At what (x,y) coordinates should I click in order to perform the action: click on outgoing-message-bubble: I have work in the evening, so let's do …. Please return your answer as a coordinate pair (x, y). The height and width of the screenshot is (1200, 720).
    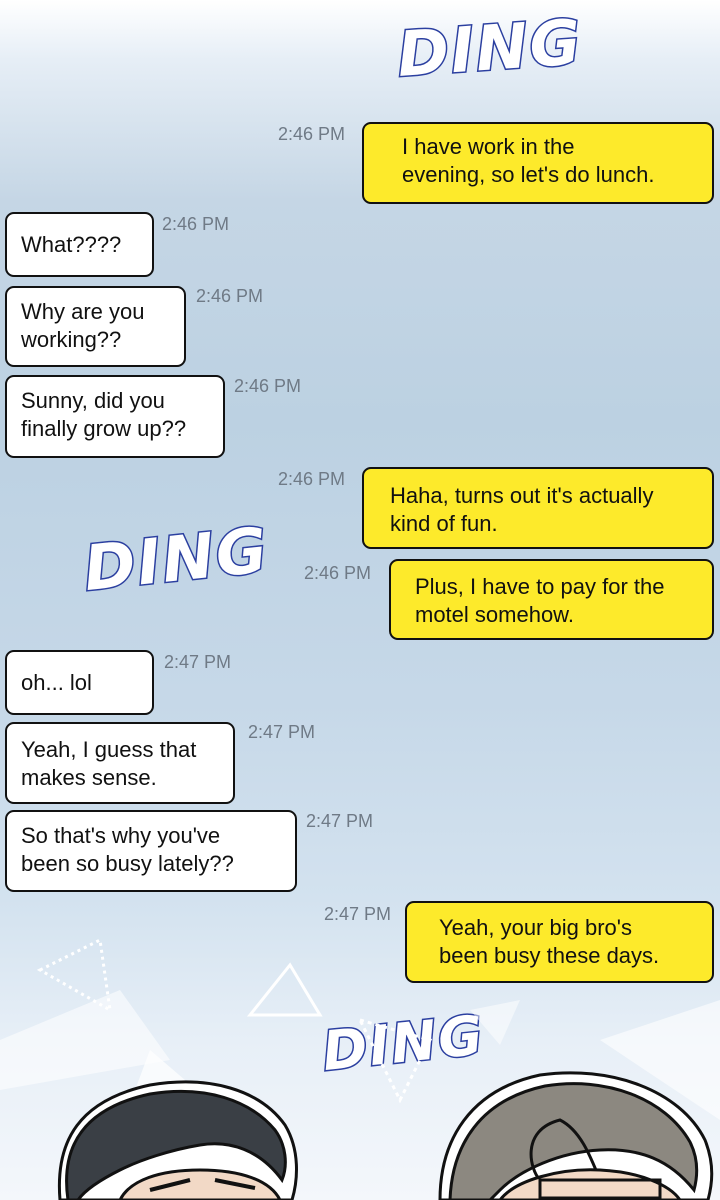
    Looking at the image, I should click on (538, 163).